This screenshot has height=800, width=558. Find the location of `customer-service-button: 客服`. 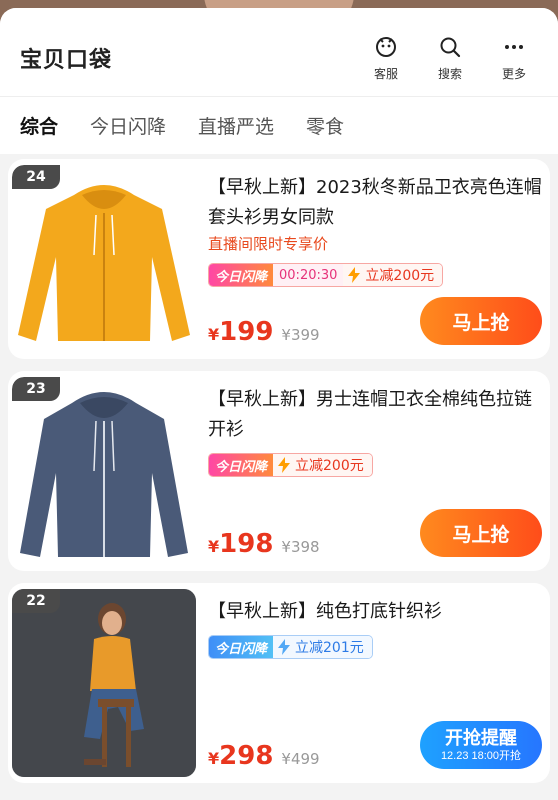

customer-service-button: 客服 is located at coordinates (386, 58).